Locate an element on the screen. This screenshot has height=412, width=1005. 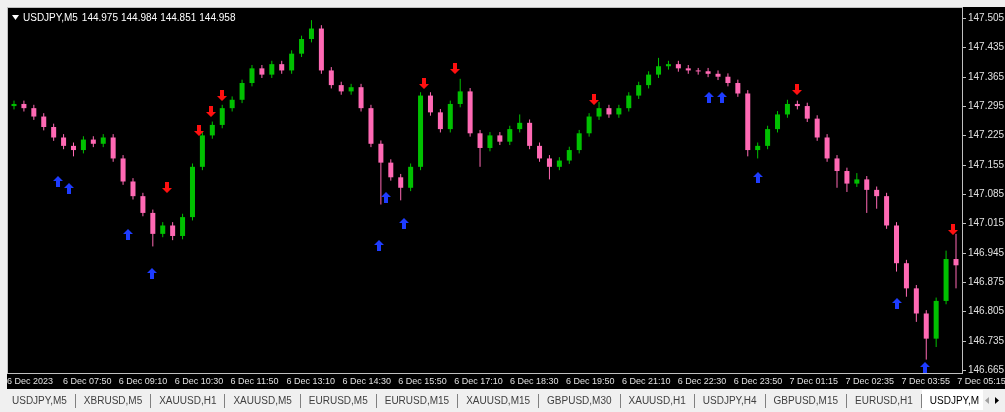
price-quote: 144.851 is located at coordinates (178, 18).